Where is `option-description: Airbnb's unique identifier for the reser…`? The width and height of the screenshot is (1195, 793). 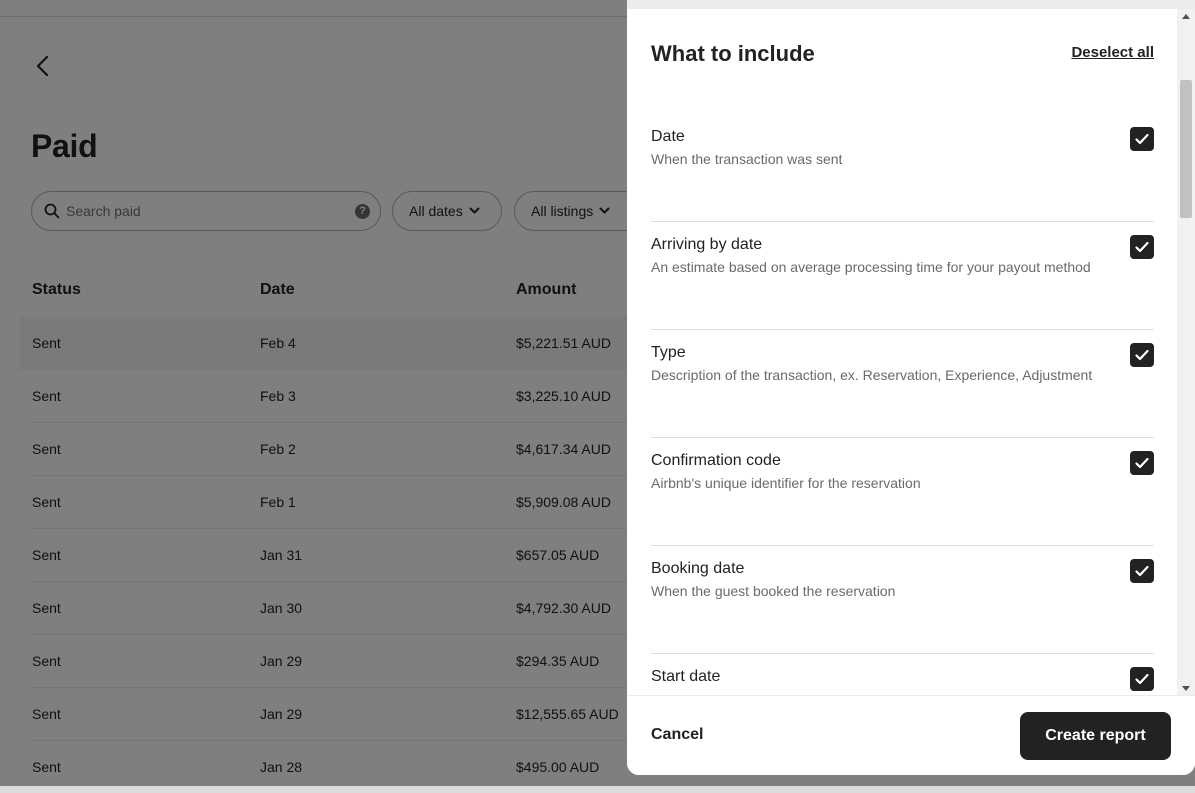
option-description: Airbnb's unique identifier for the reser… is located at coordinates (786, 483).